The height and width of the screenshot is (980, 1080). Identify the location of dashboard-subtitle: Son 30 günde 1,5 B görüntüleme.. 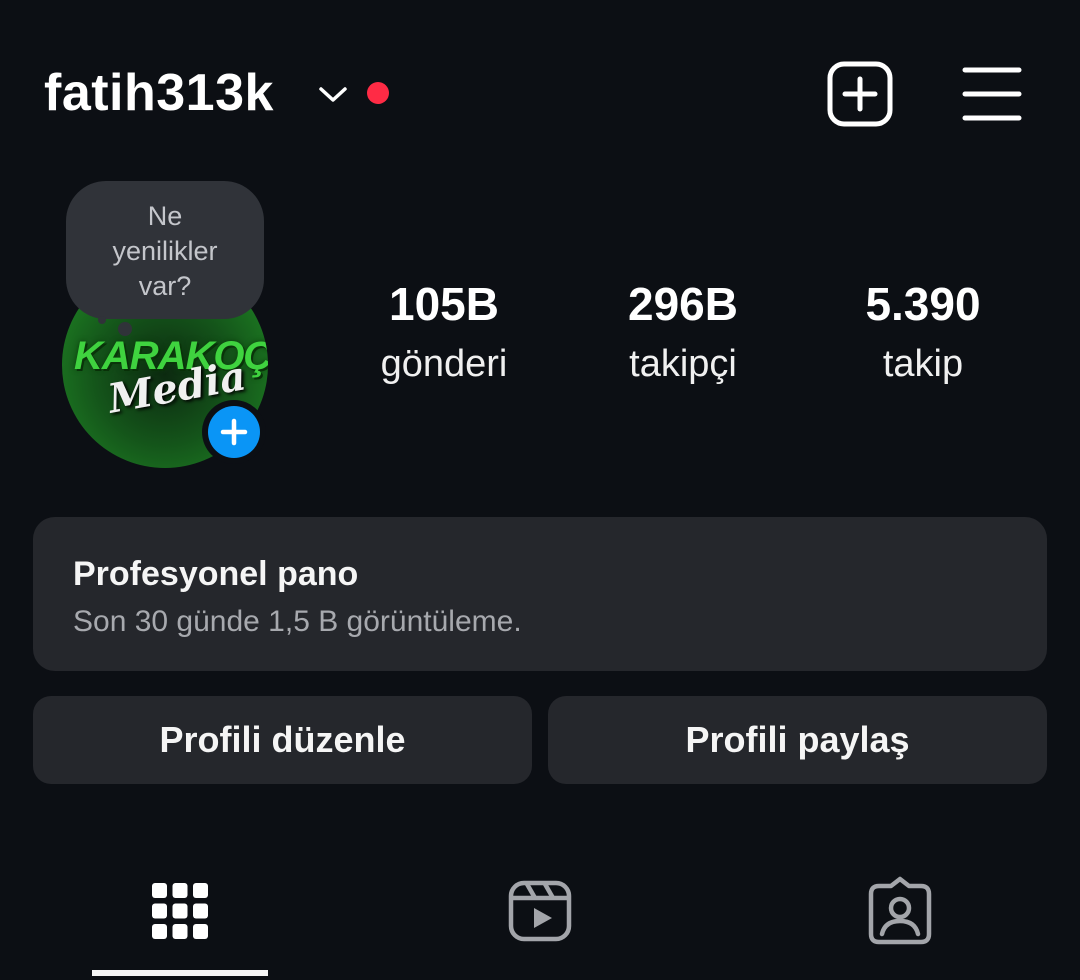
(297, 621).